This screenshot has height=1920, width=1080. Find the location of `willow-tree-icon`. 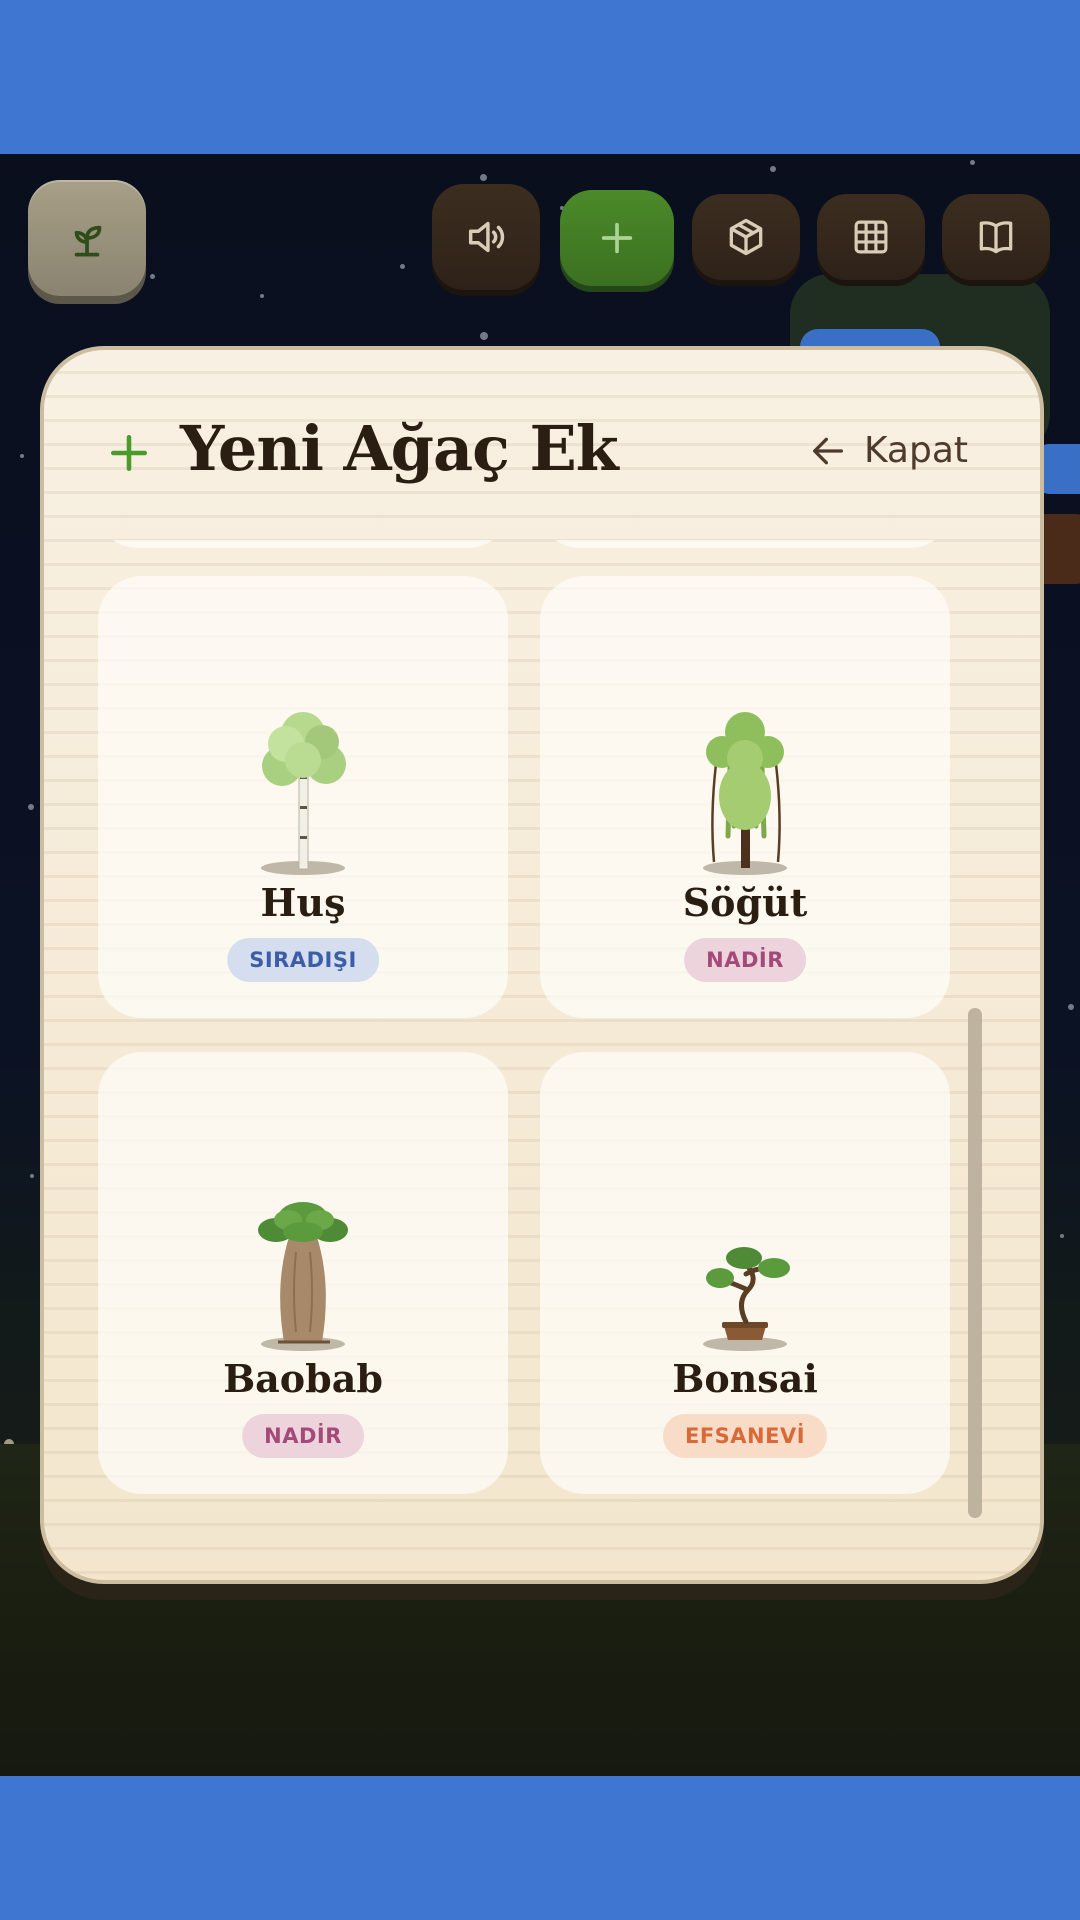

willow-tree-icon is located at coordinates (745, 793).